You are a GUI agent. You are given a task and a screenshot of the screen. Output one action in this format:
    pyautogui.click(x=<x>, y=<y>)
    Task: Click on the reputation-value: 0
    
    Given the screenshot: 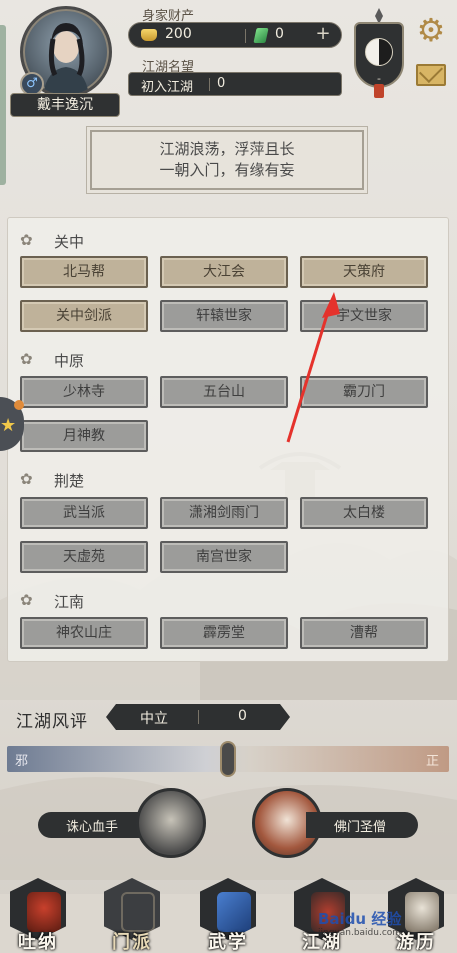 What is the action you would take?
    pyautogui.click(x=221, y=83)
    